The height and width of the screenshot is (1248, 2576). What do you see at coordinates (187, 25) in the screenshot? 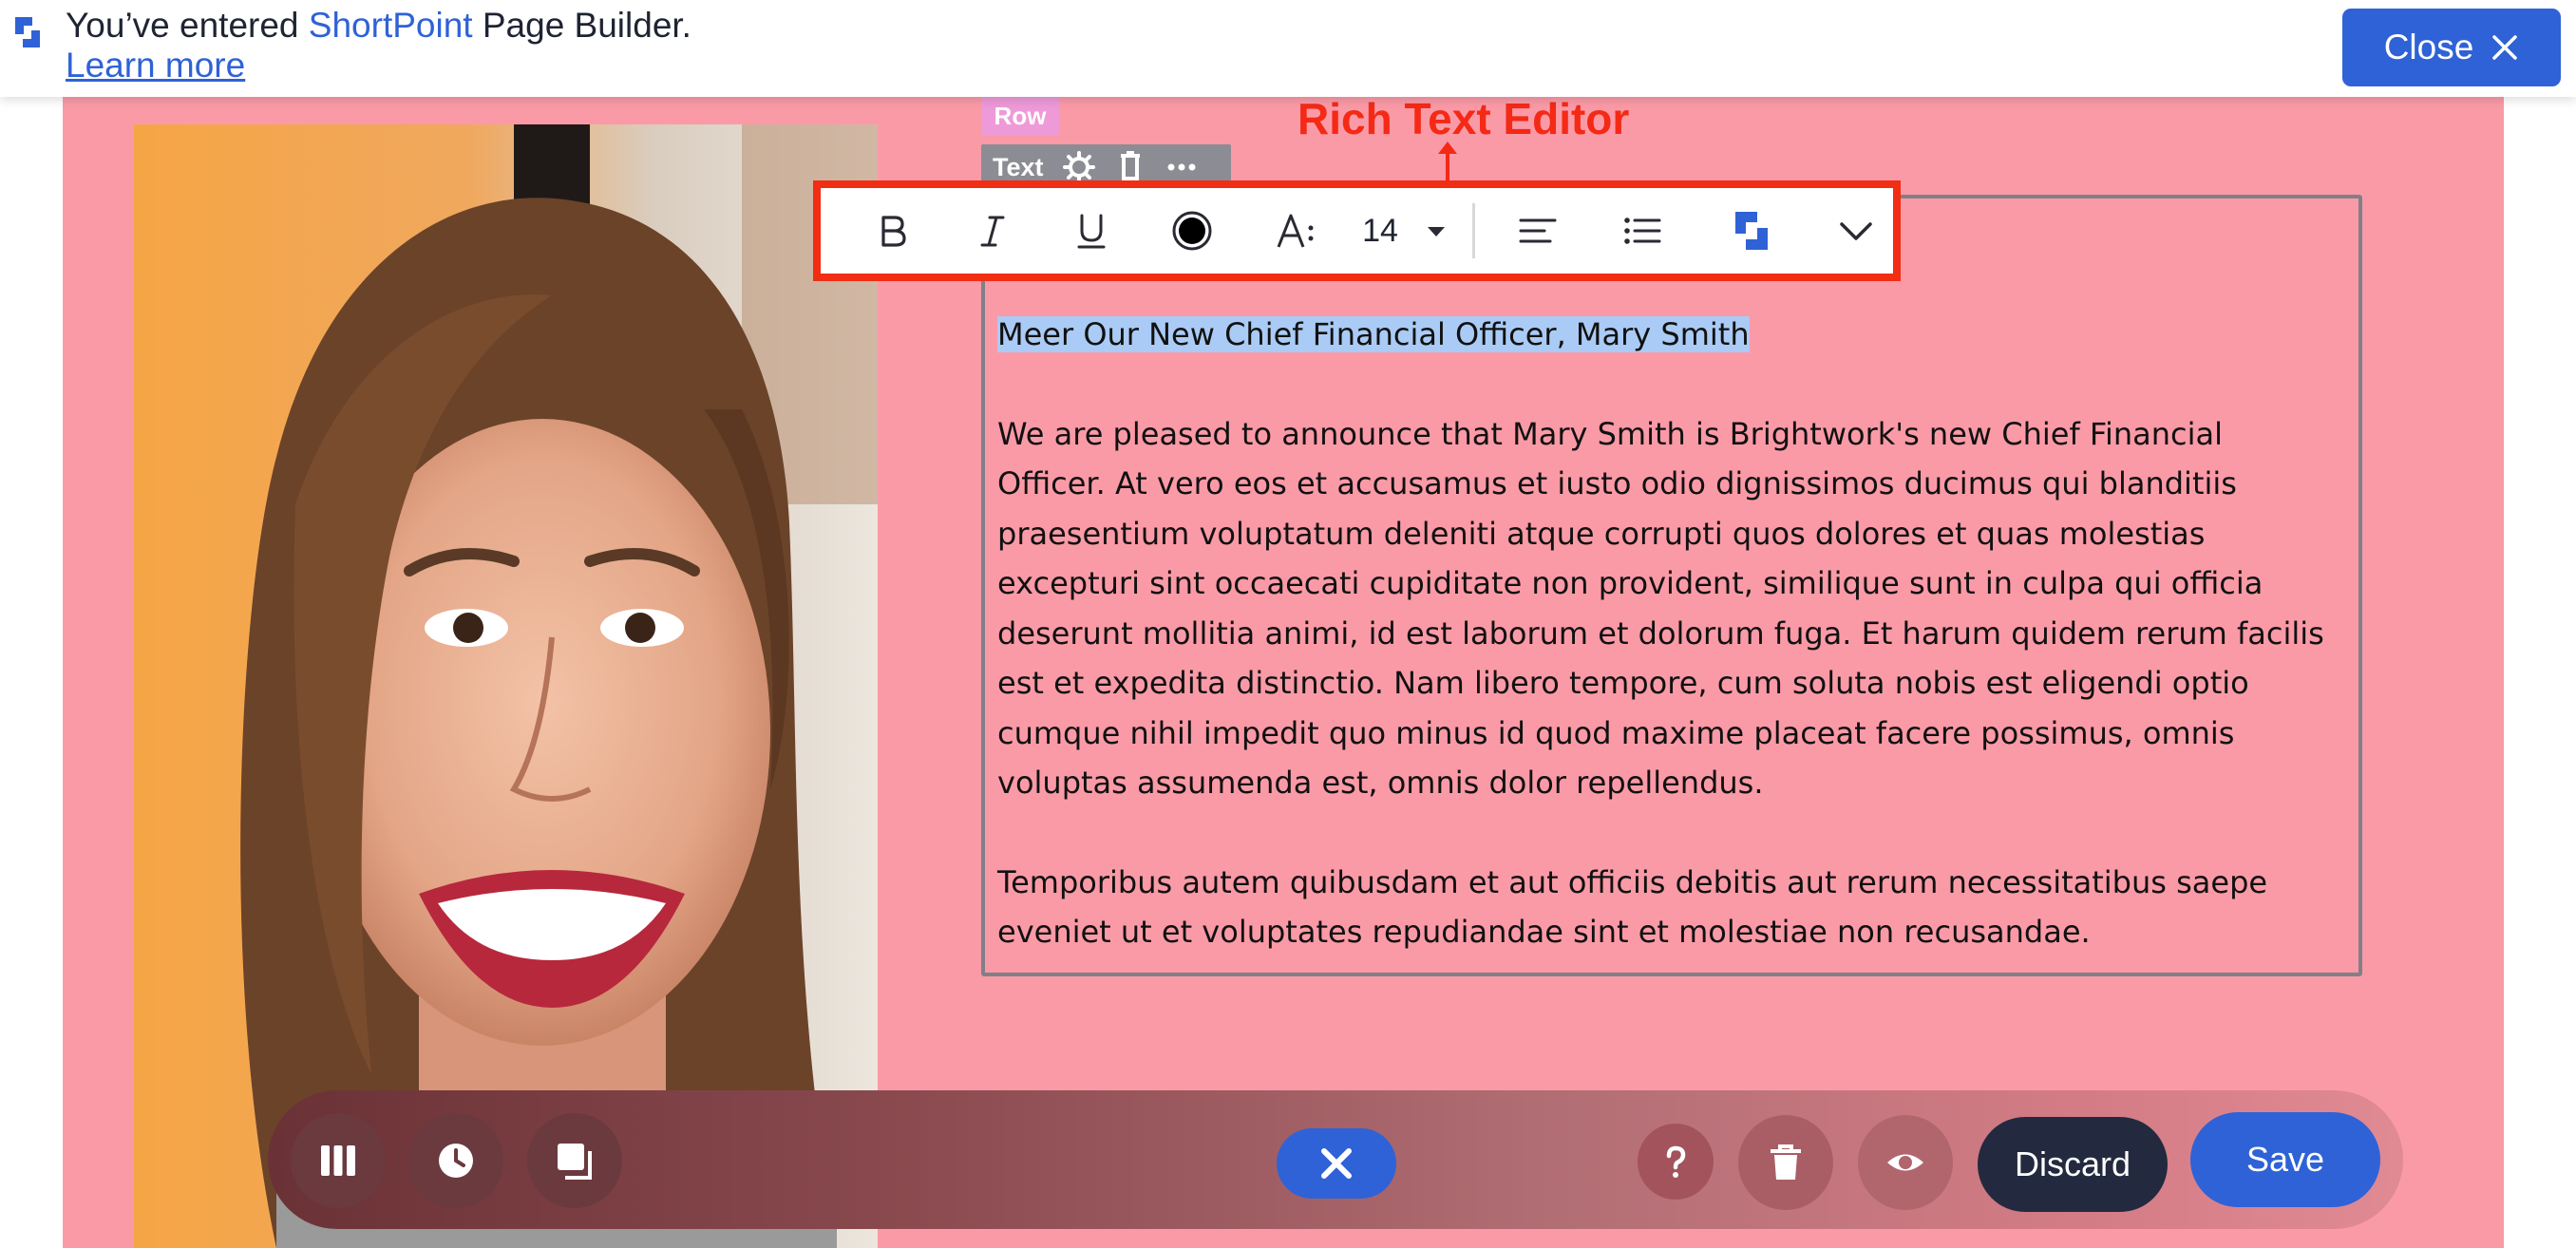
I see `banner-text-prefix: You’ve entered` at bounding box center [187, 25].